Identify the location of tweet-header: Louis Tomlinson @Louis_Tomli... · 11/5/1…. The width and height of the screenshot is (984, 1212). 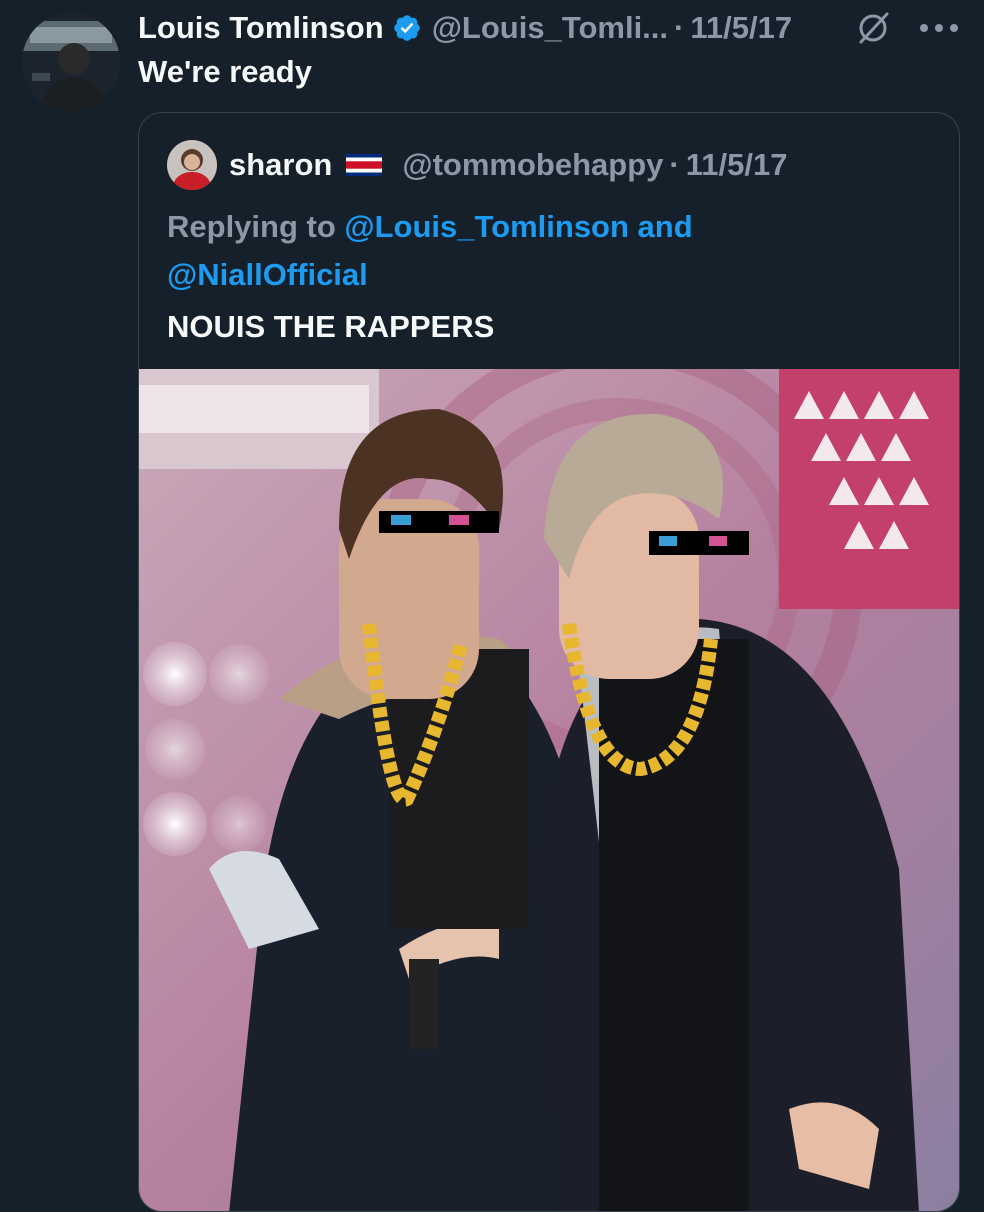
(553, 28).